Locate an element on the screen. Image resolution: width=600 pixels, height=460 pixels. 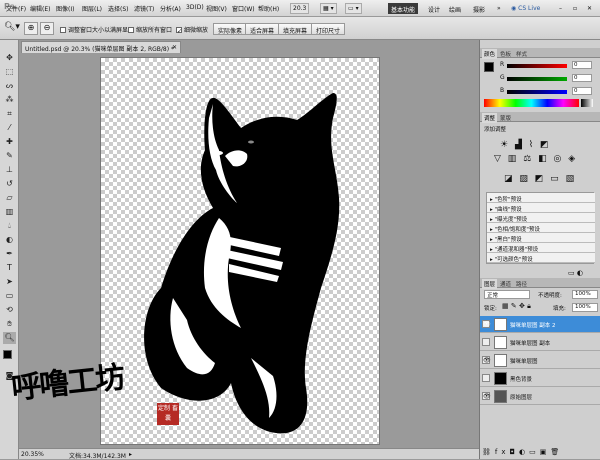
visibility-eye-icon is located at coordinates (486, 342).